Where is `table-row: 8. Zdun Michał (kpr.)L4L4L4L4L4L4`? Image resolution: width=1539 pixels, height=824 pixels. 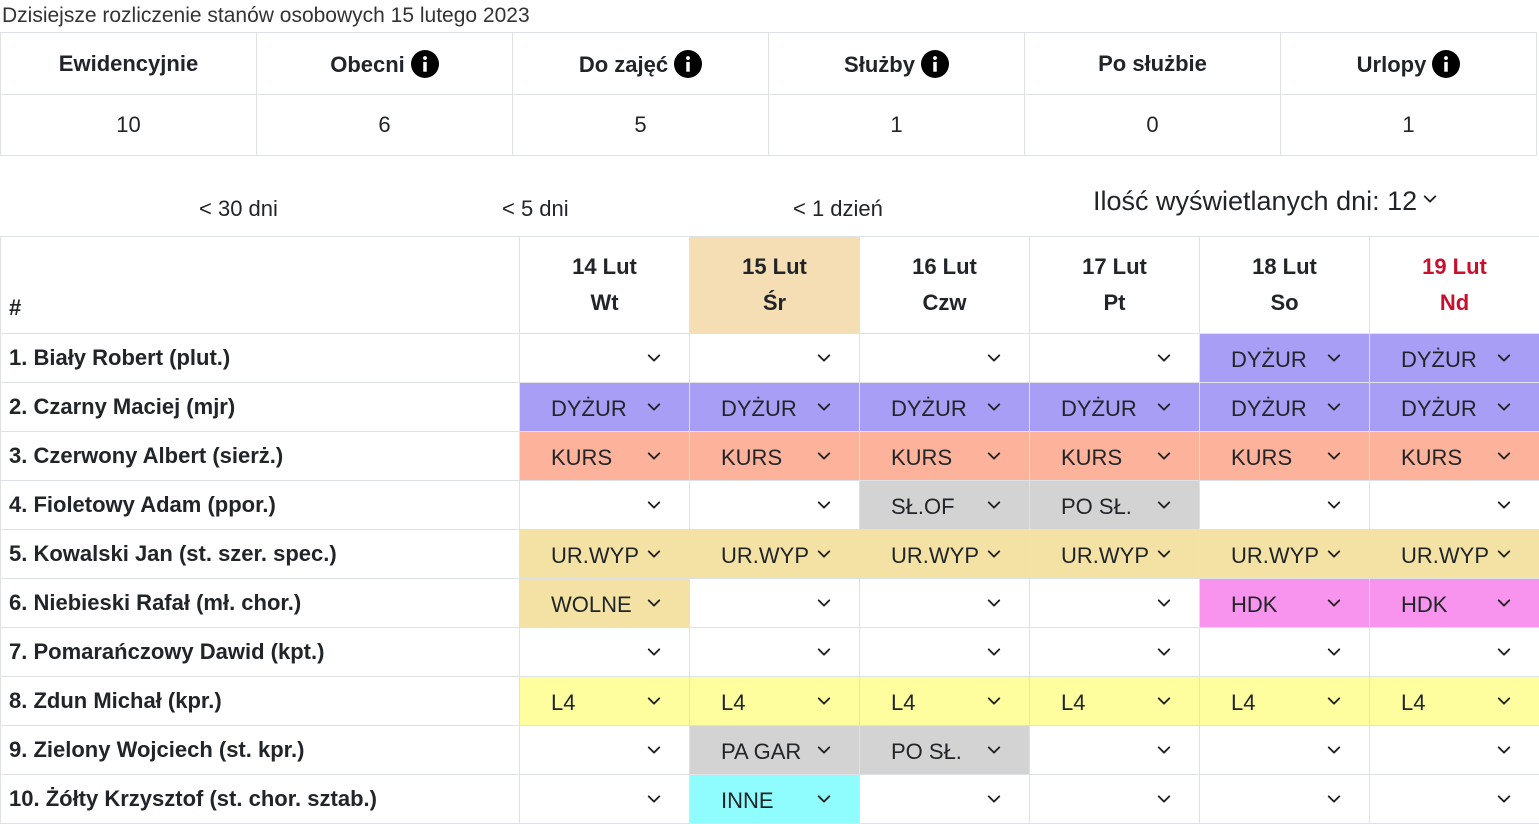 table-row: 8. Zdun Michał (kpr.)L4L4L4L4L4L4 is located at coordinates (770, 701).